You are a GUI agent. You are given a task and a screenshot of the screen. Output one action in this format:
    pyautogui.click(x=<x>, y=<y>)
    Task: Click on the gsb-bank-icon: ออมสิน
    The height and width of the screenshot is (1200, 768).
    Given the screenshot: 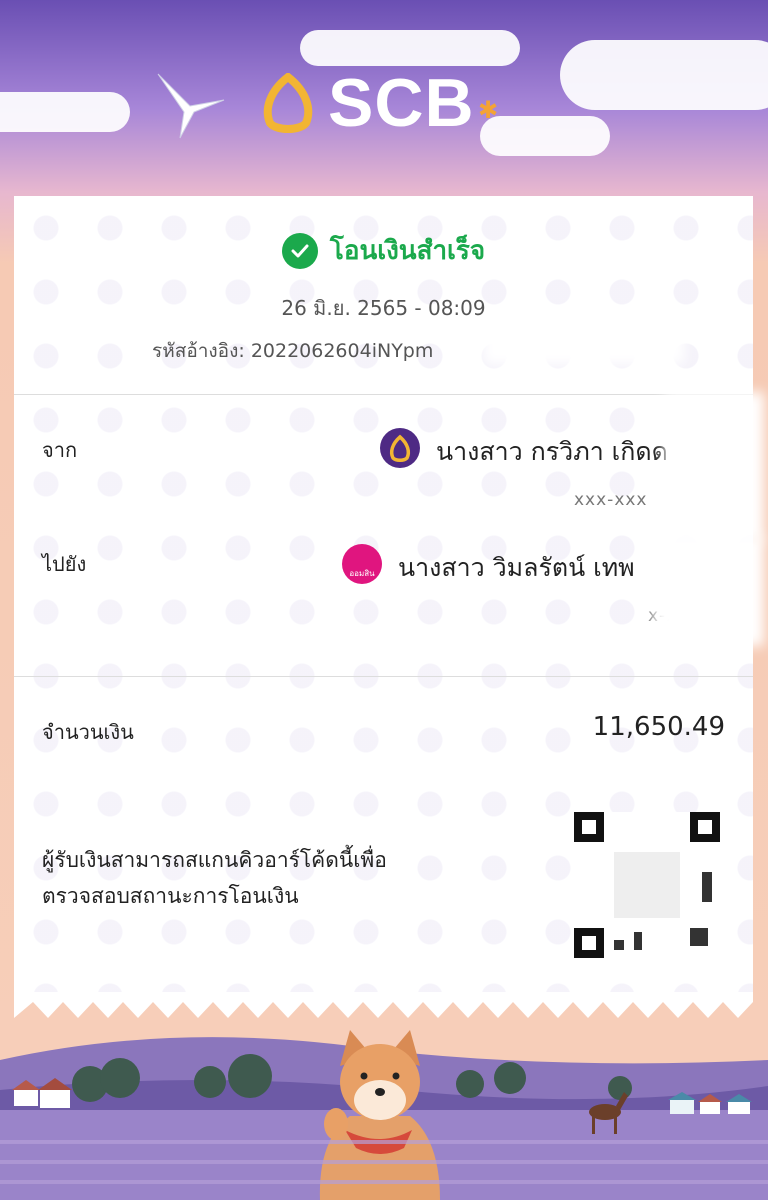 What is the action you would take?
    pyautogui.click(x=362, y=564)
    